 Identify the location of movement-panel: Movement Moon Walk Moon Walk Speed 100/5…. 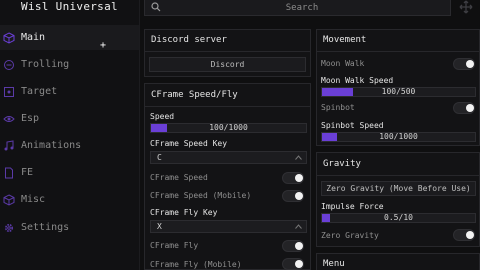
(398, 87).